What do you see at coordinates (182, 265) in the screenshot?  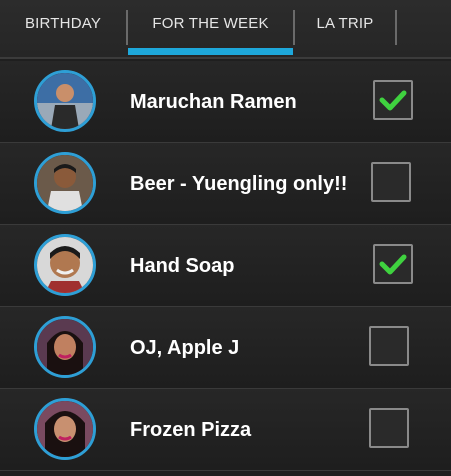 I see `item-label: Hand Soap` at bounding box center [182, 265].